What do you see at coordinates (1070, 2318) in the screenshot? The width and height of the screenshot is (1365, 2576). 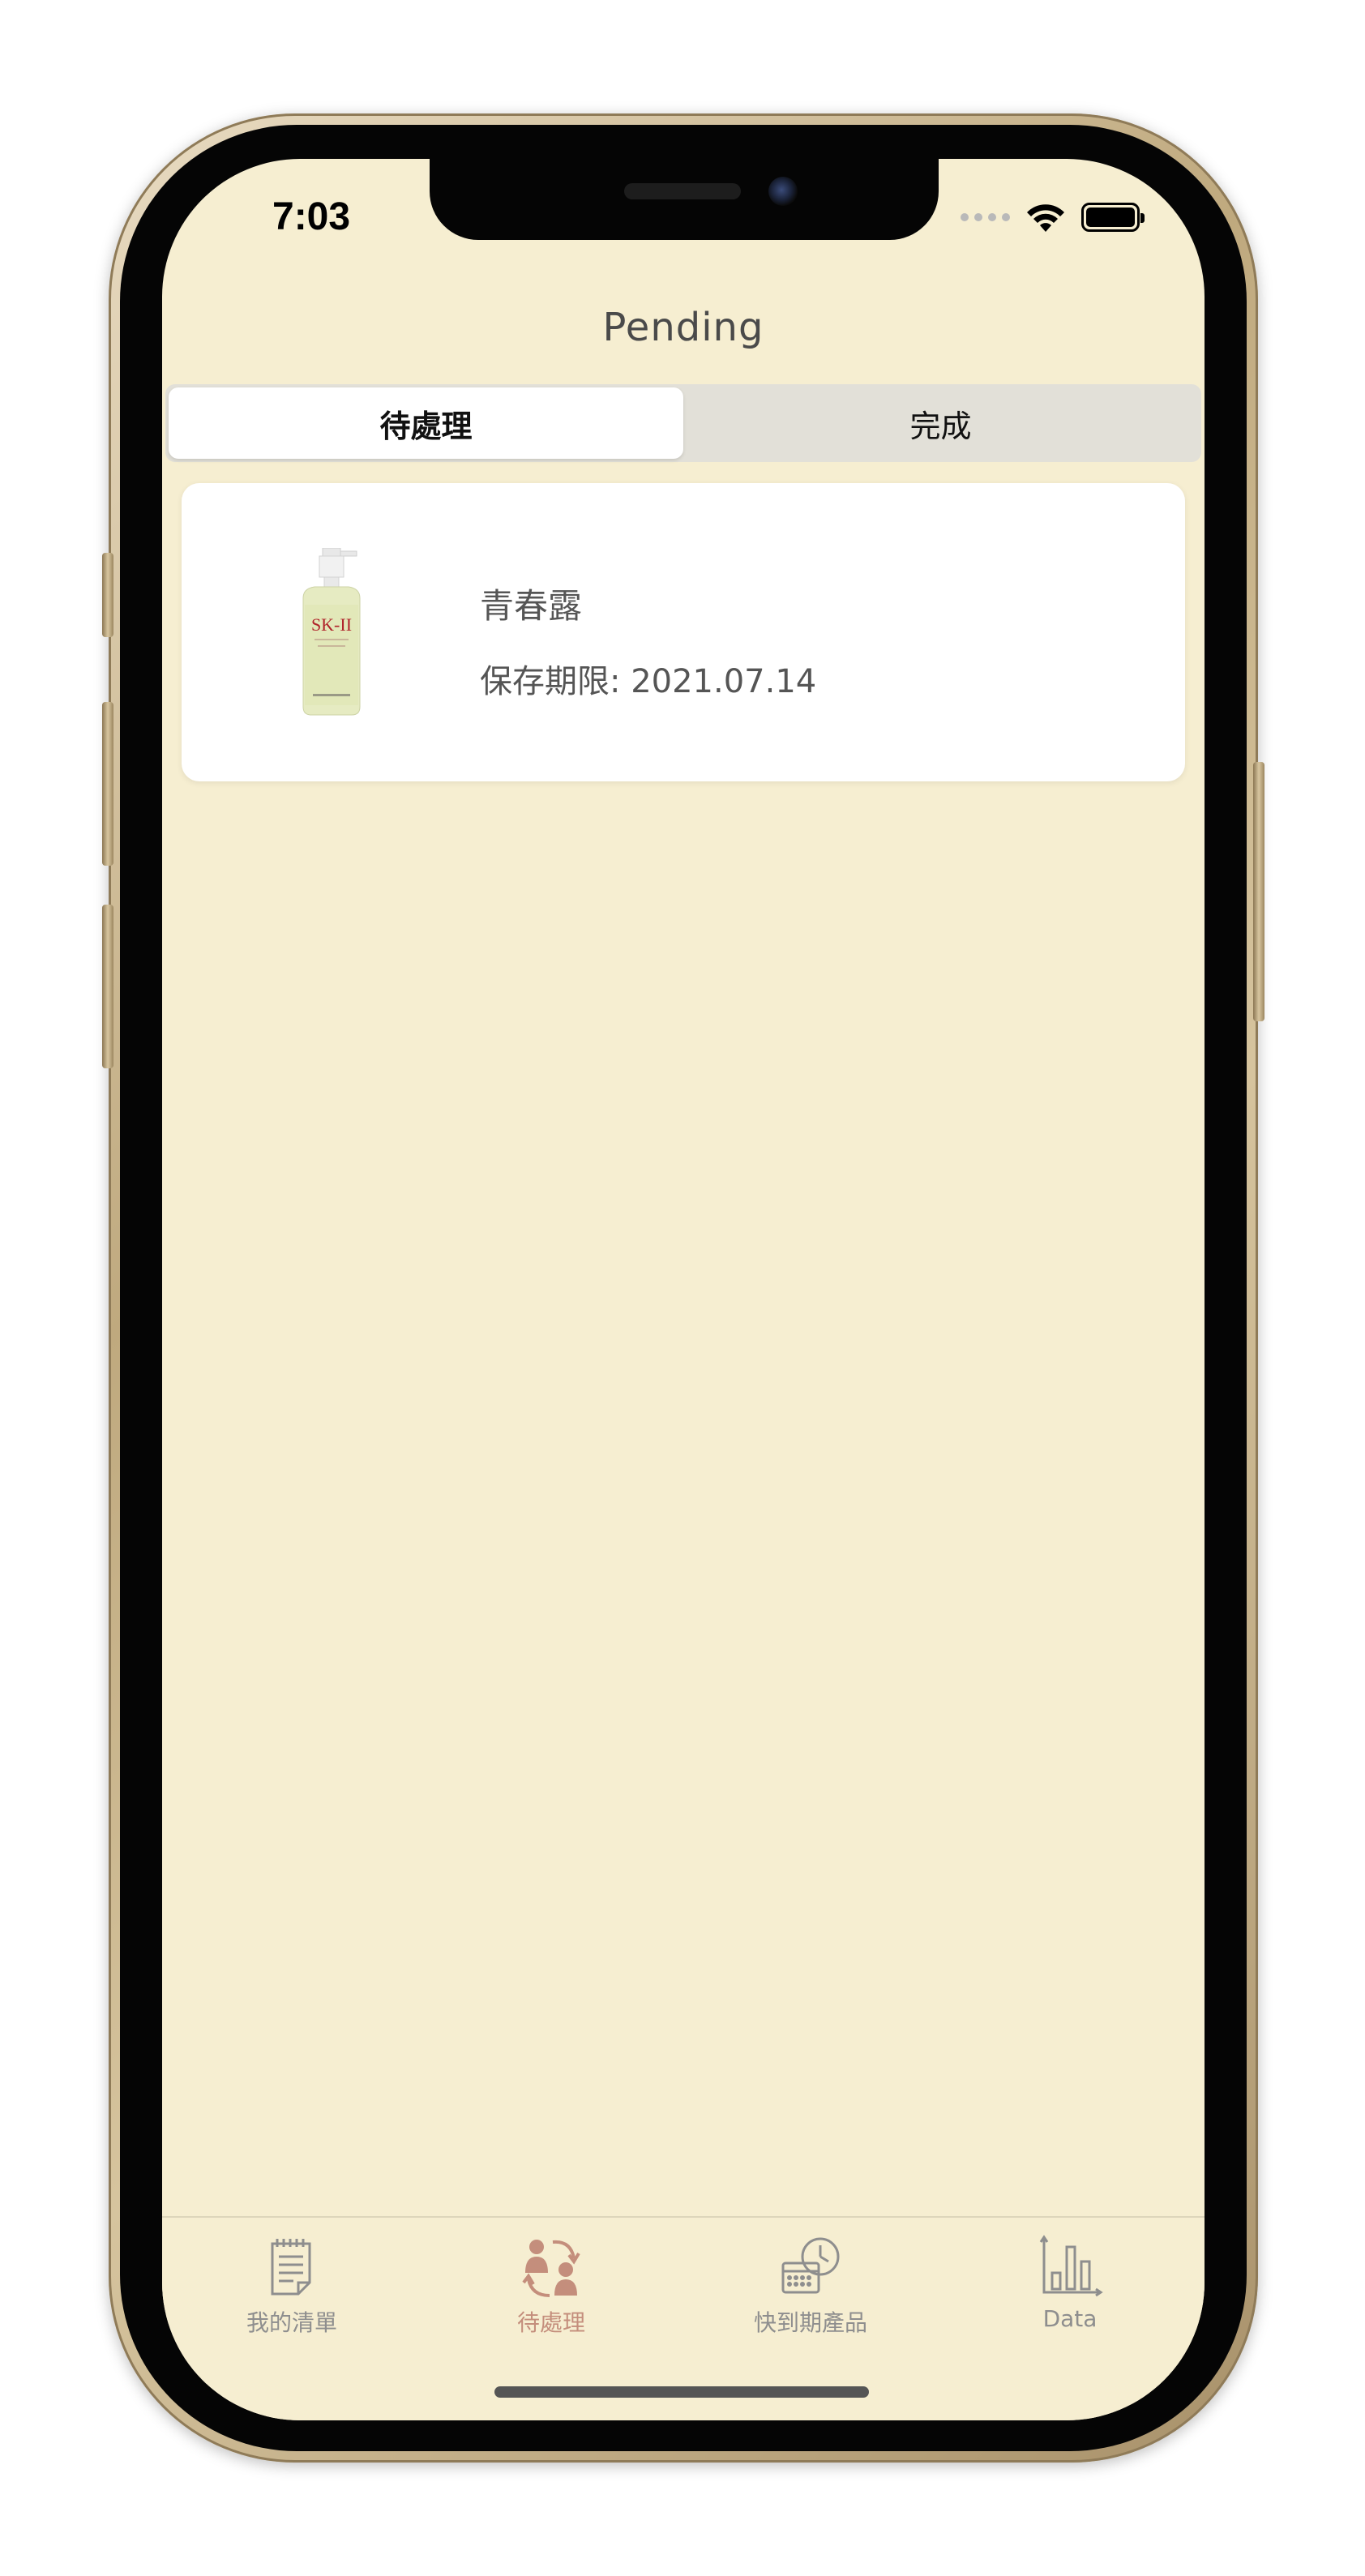 I see `tab-data-label: Data` at bounding box center [1070, 2318].